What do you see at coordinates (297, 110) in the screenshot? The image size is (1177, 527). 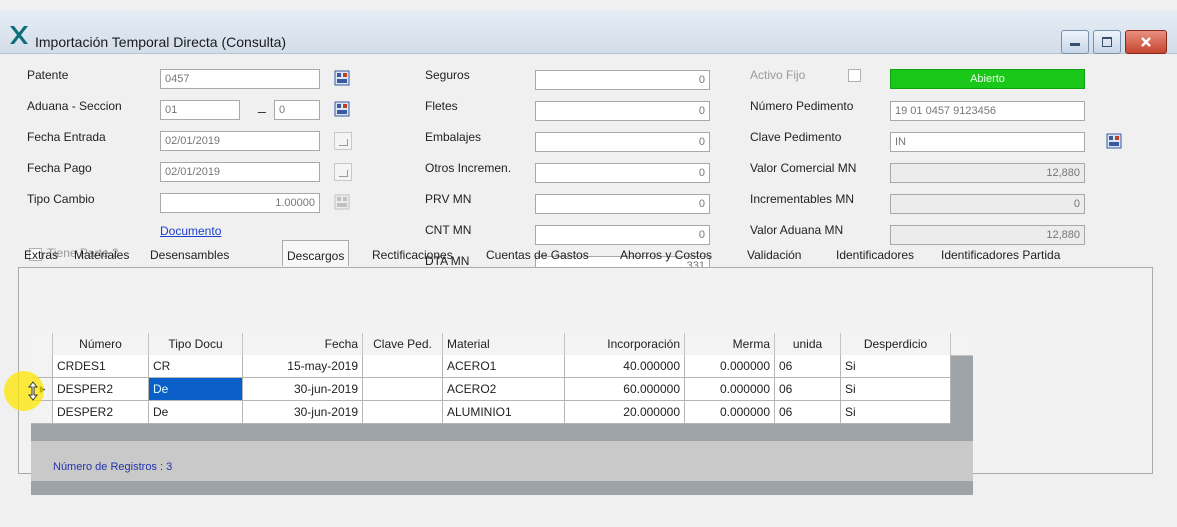 I see `seccion-field: 0` at bounding box center [297, 110].